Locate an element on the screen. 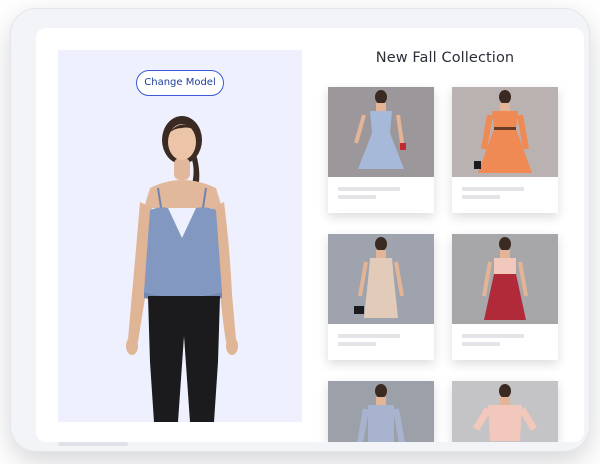 This screenshot has height=464, width=600. collection-title: New Fall Collection is located at coordinates (445, 58).